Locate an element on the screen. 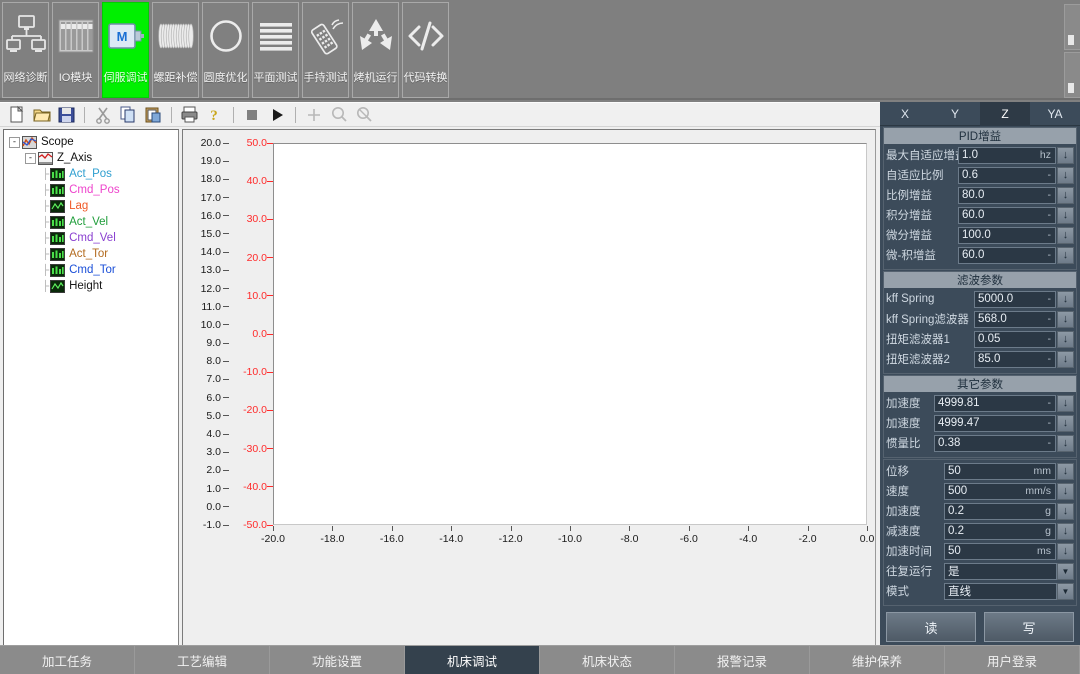  parameter-input: 568.0 - is located at coordinates (1015, 319).